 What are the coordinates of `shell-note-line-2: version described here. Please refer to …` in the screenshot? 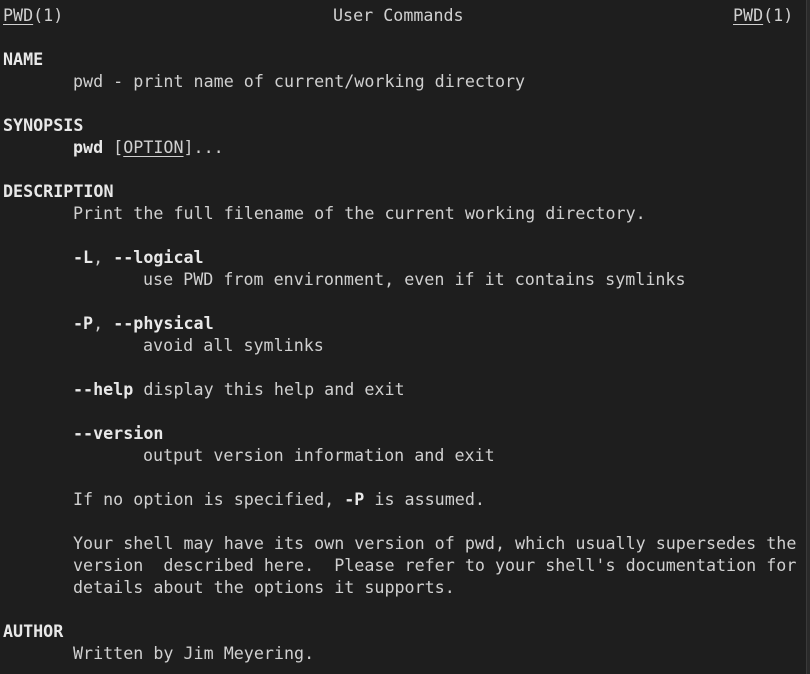 It's located at (435, 565).